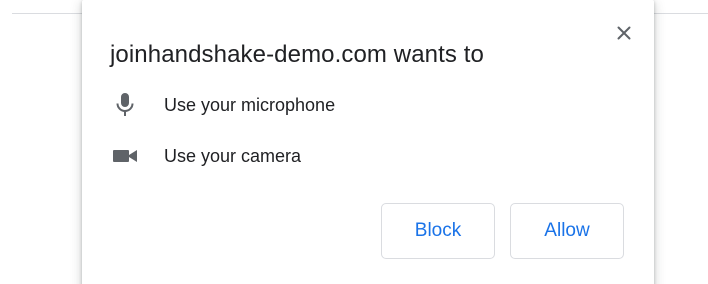  What do you see at coordinates (125, 156) in the screenshot?
I see `camera-icon` at bounding box center [125, 156].